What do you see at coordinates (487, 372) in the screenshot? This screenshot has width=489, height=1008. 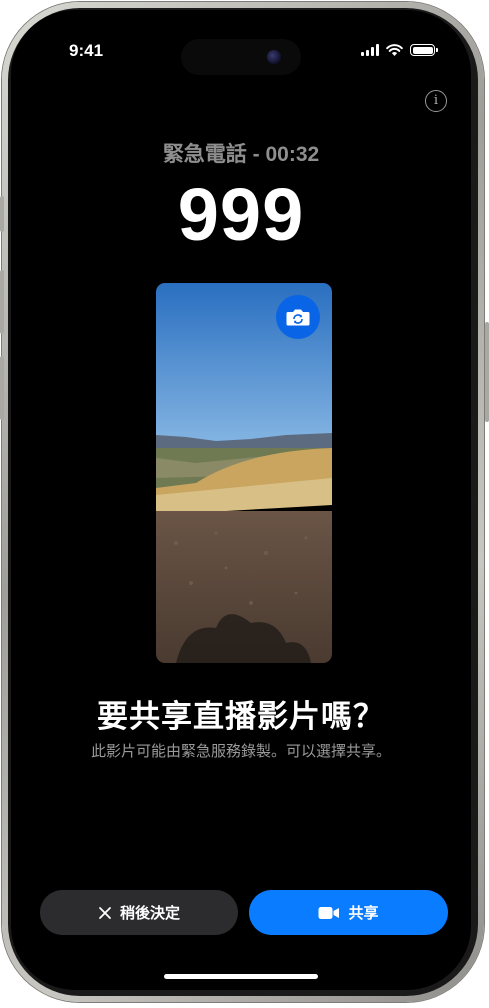 I see `side-power-button` at bounding box center [487, 372].